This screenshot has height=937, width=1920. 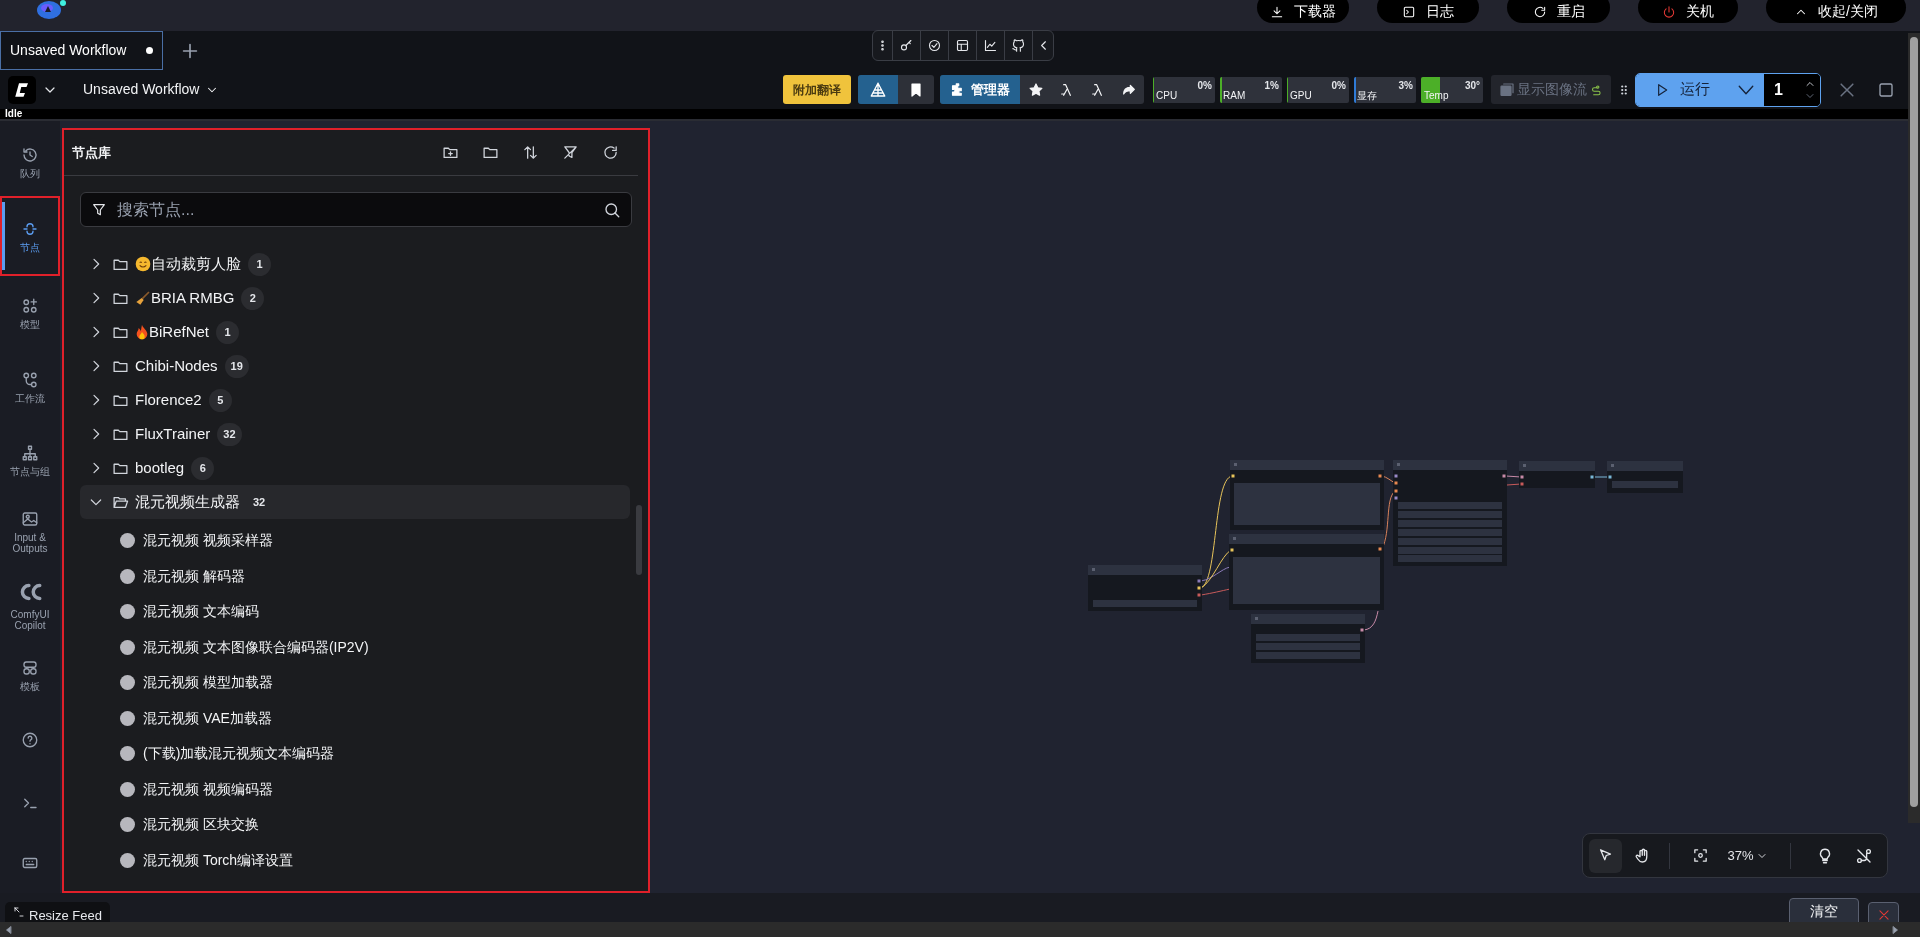 What do you see at coordinates (355, 754) in the screenshot?
I see `node-item: (下载)加载混元视频文本编码器` at bounding box center [355, 754].